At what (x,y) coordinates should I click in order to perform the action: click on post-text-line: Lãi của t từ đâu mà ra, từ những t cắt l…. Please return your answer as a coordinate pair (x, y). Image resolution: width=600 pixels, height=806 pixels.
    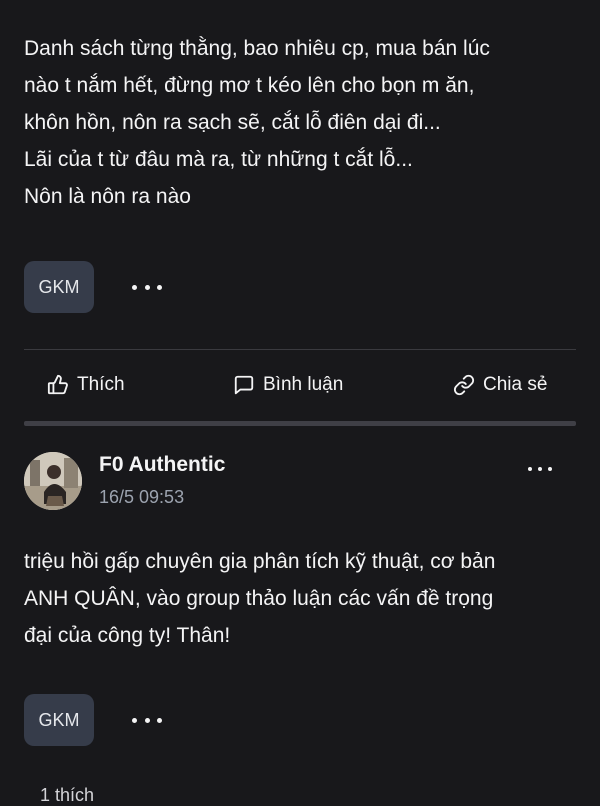
    Looking at the image, I should click on (218, 159).